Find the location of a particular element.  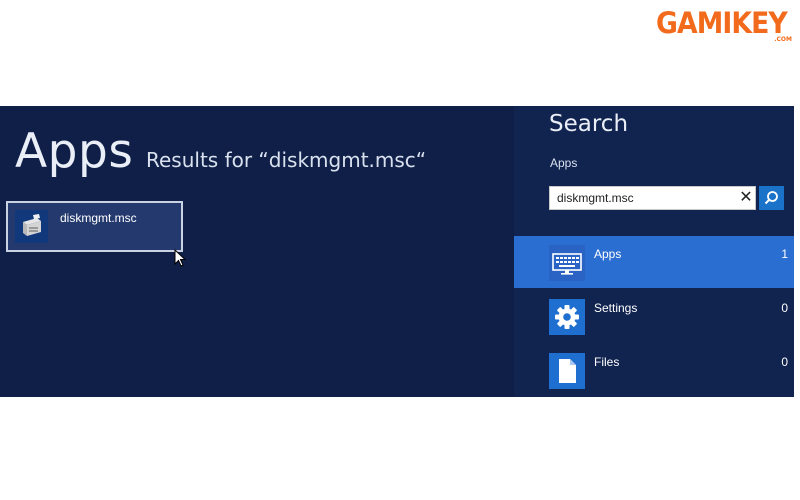

page-title: Apps is located at coordinates (74, 151).